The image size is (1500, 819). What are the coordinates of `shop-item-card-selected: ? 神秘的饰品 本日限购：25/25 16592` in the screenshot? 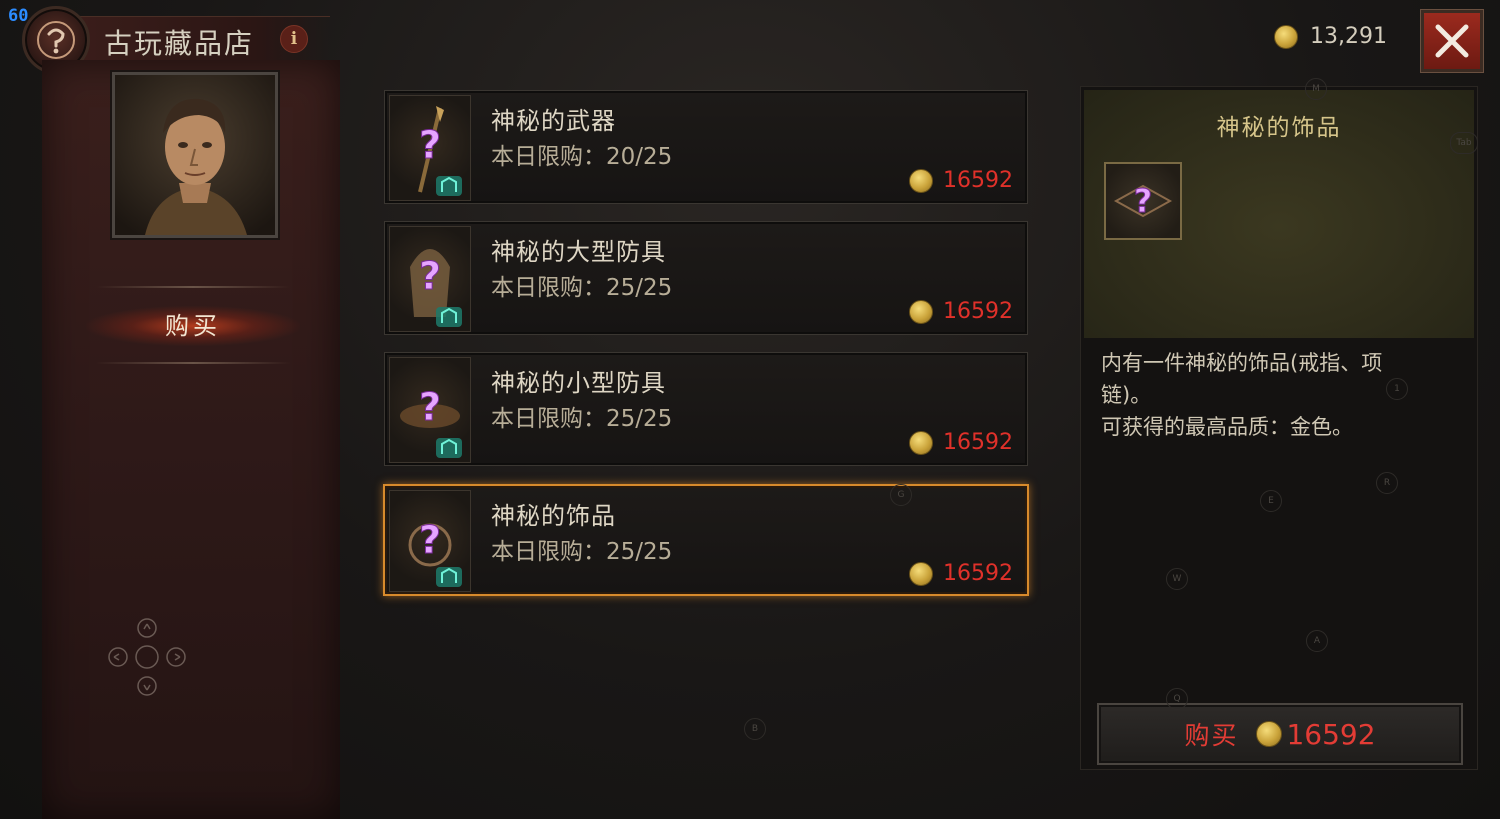 It's located at (706, 540).